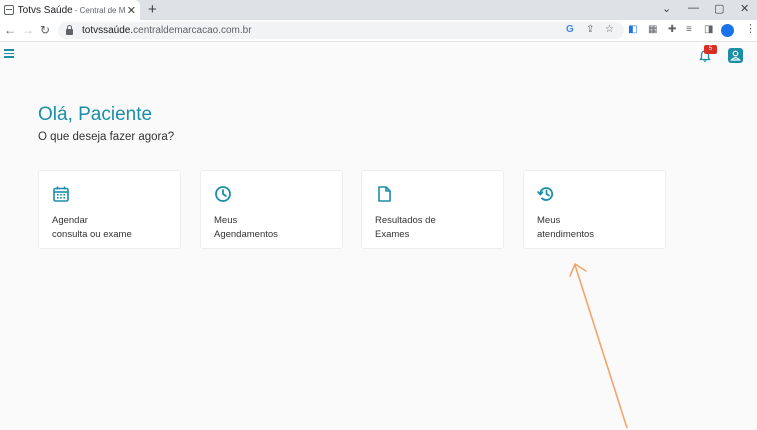 The width and height of the screenshot is (757, 430). What do you see at coordinates (632, 29) in the screenshot?
I see `extension-translate-icon: ◧` at bounding box center [632, 29].